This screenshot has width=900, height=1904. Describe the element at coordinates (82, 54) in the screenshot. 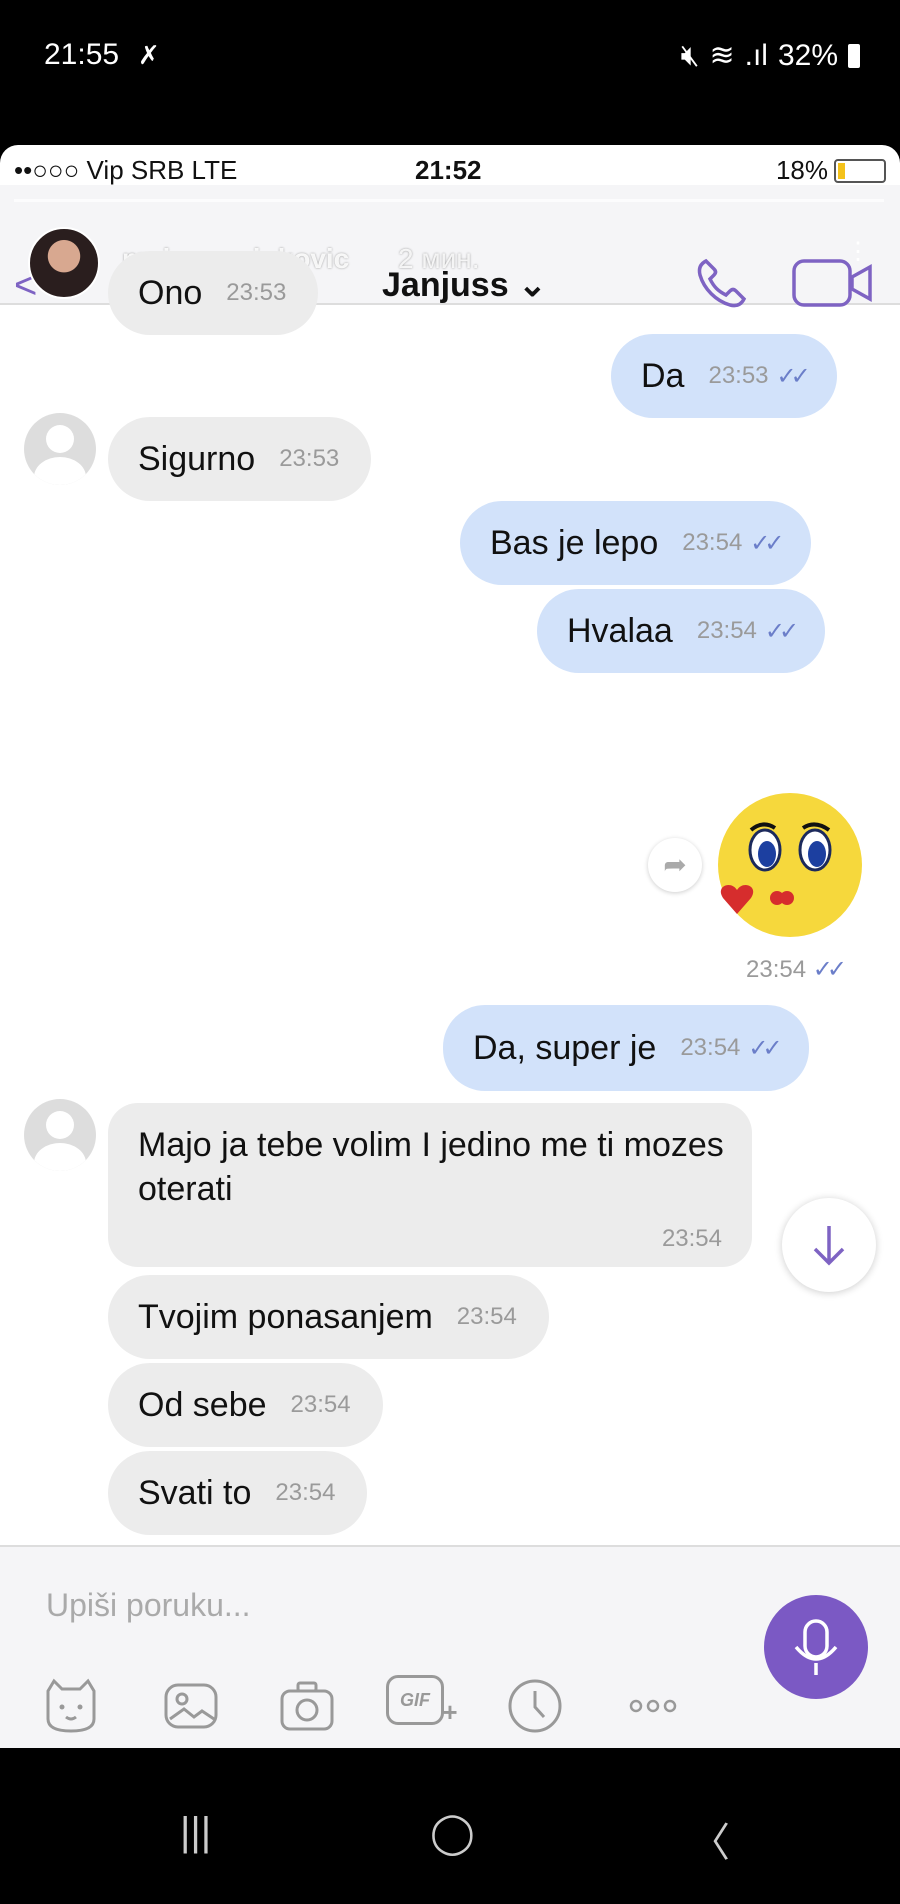

I see `android-clock: 21:55` at that location.